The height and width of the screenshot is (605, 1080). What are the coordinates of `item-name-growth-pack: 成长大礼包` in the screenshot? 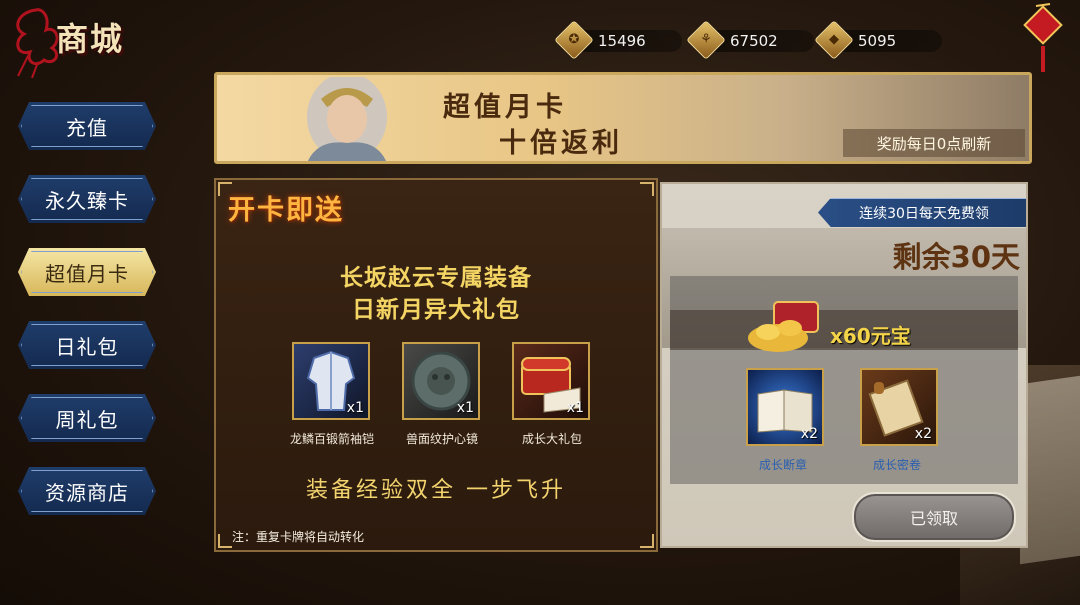 It's located at (551, 439).